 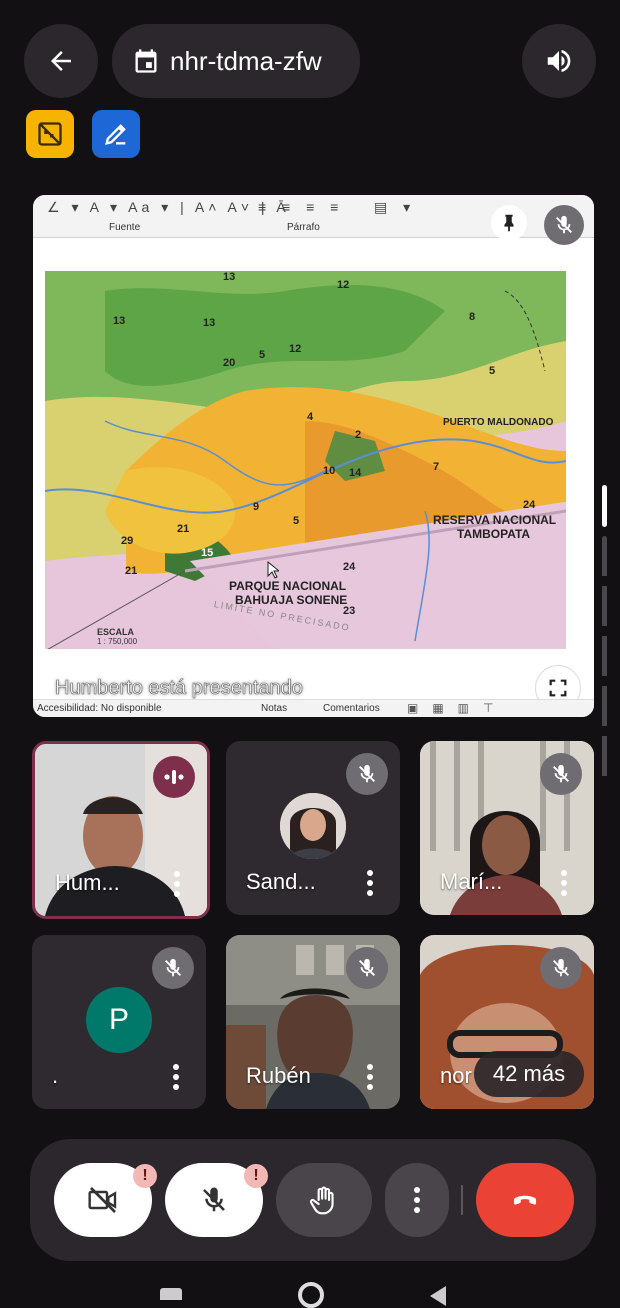 What do you see at coordinates (256, 507) in the screenshot?
I see `map-label: 9` at bounding box center [256, 507].